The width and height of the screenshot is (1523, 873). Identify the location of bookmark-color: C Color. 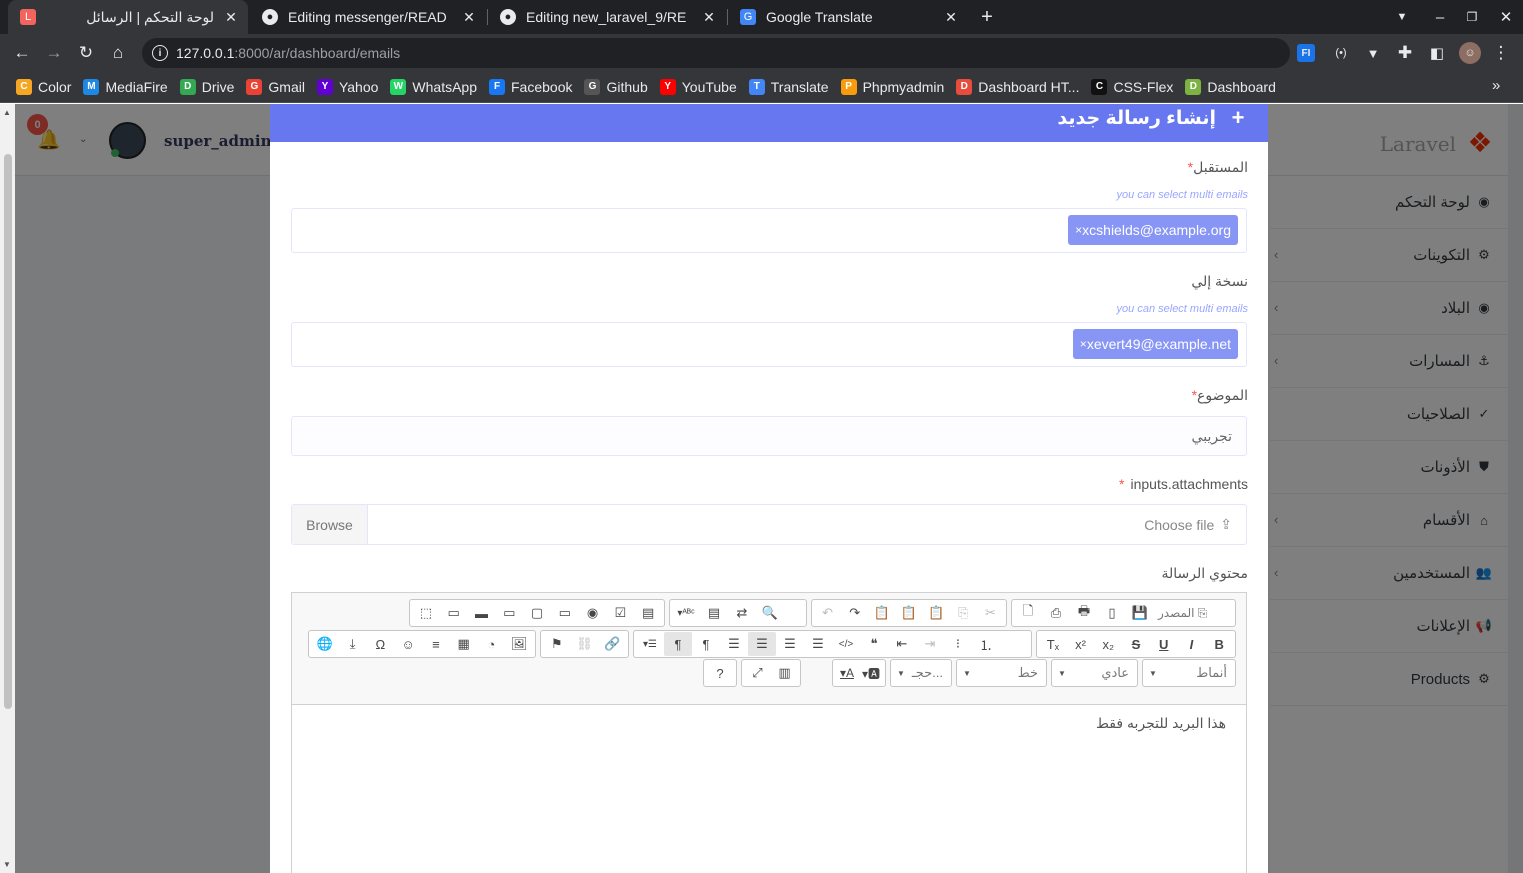
(43, 86).